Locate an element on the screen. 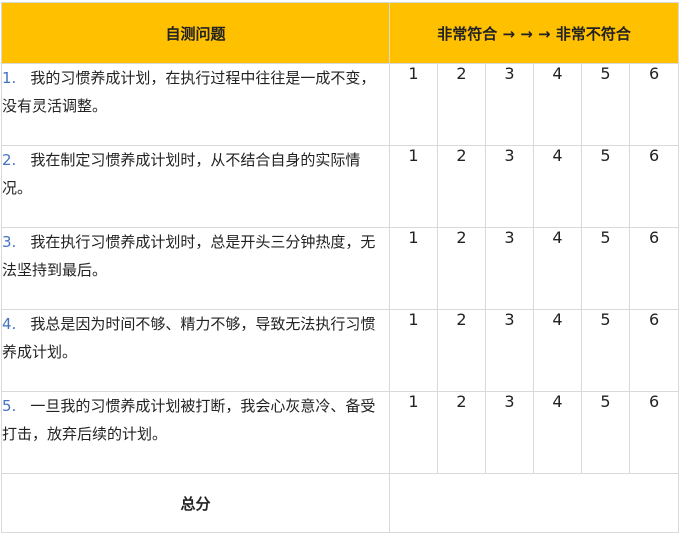  question-cell: 5. 一旦我的习惯养成计划被打断，我会心灰意冷、备受打击，放弃后续的计划。 is located at coordinates (195, 432).